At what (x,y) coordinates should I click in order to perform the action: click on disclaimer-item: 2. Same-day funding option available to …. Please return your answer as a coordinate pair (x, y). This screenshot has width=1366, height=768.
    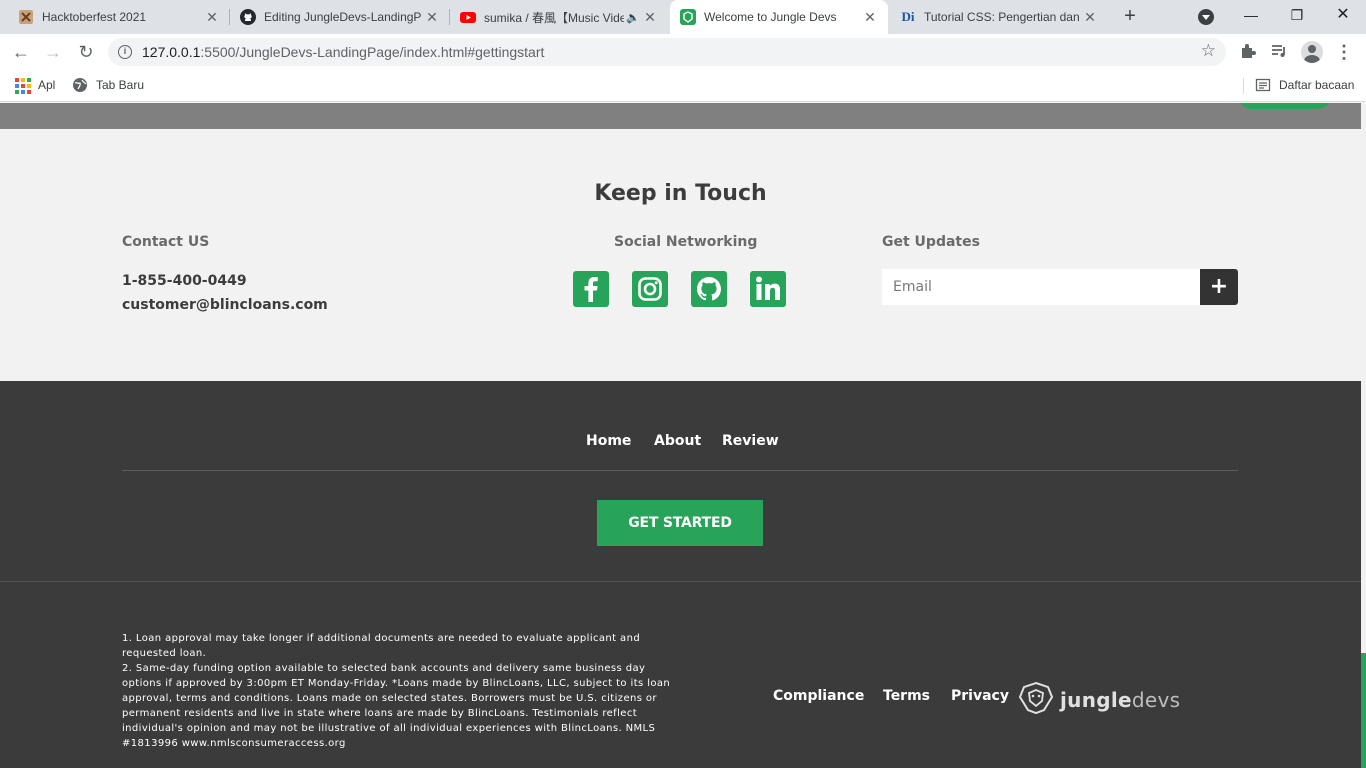
    Looking at the image, I should click on (396, 706).